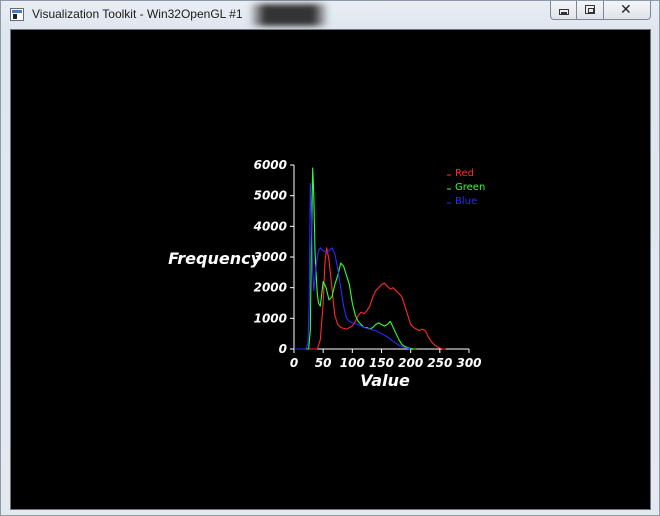  What do you see at coordinates (283, 349) in the screenshot?
I see `y-tick-label: 0` at bounding box center [283, 349].